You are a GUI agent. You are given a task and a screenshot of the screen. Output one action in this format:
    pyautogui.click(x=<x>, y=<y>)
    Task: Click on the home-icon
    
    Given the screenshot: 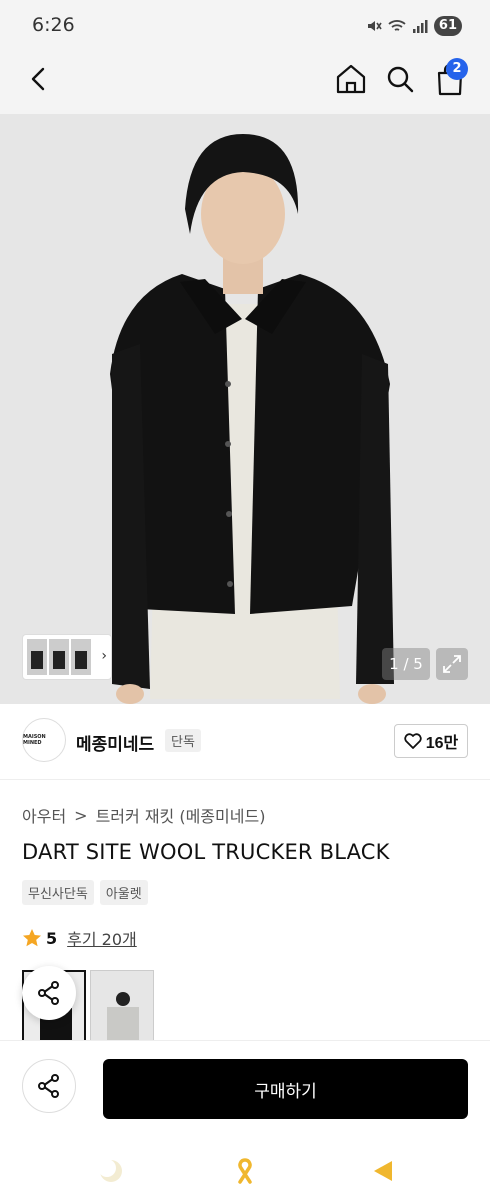 What is the action you would take?
    pyautogui.click(x=351, y=79)
    